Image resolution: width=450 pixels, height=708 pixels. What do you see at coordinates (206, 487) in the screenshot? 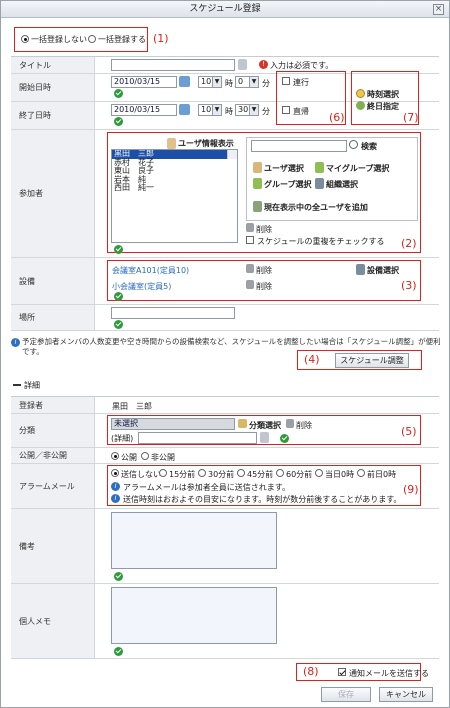
I see `alarm-note-1: アラームメールは参加者全員に送信されます。` at bounding box center [206, 487].